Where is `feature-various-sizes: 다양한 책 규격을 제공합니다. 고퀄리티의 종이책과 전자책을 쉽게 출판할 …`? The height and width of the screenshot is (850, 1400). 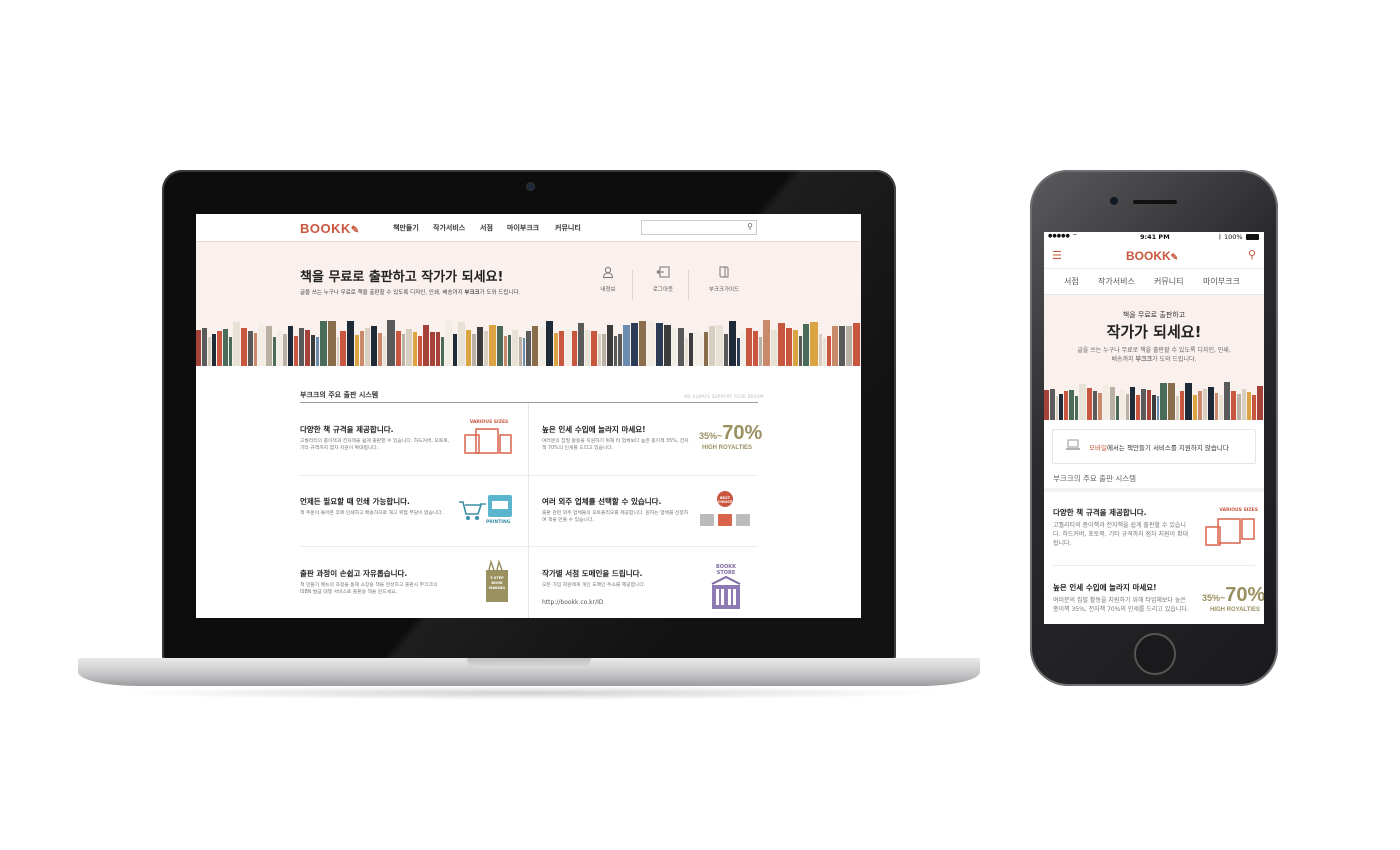
feature-various-sizes: 다양한 책 규격을 제공합니다. 고퀄리티의 종이책과 전자책을 쉽게 출판할 … is located at coordinates (414, 445).